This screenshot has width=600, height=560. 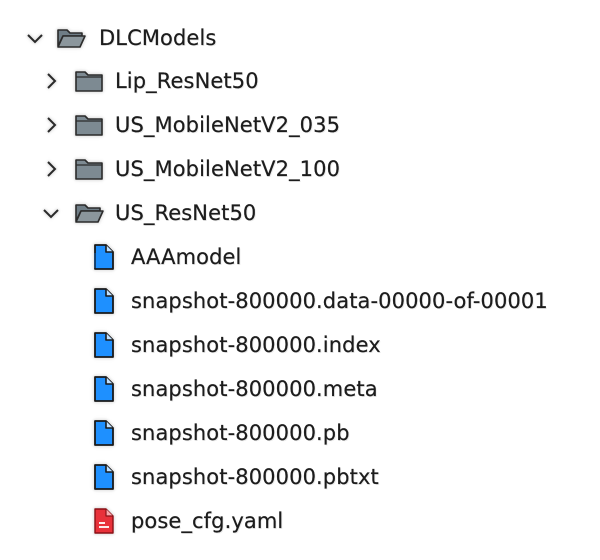 What do you see at coordinates (255, 477) in the screenshot?
I see `tree-item-label: snapshot-800000.pbtxt` at bounding box center [255, 477].